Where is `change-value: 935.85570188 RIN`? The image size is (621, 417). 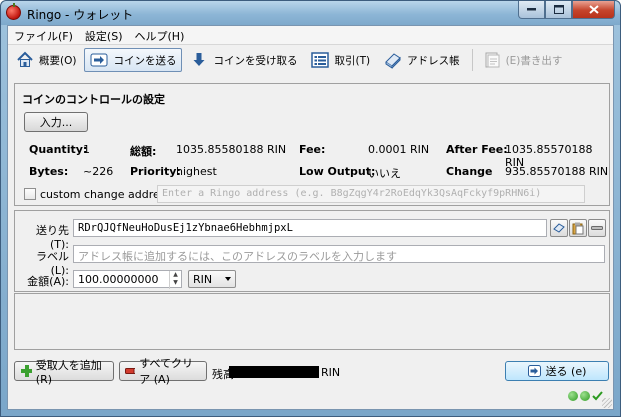
change-value: 935.85570188 RIN is located at coordinates (557, 171).